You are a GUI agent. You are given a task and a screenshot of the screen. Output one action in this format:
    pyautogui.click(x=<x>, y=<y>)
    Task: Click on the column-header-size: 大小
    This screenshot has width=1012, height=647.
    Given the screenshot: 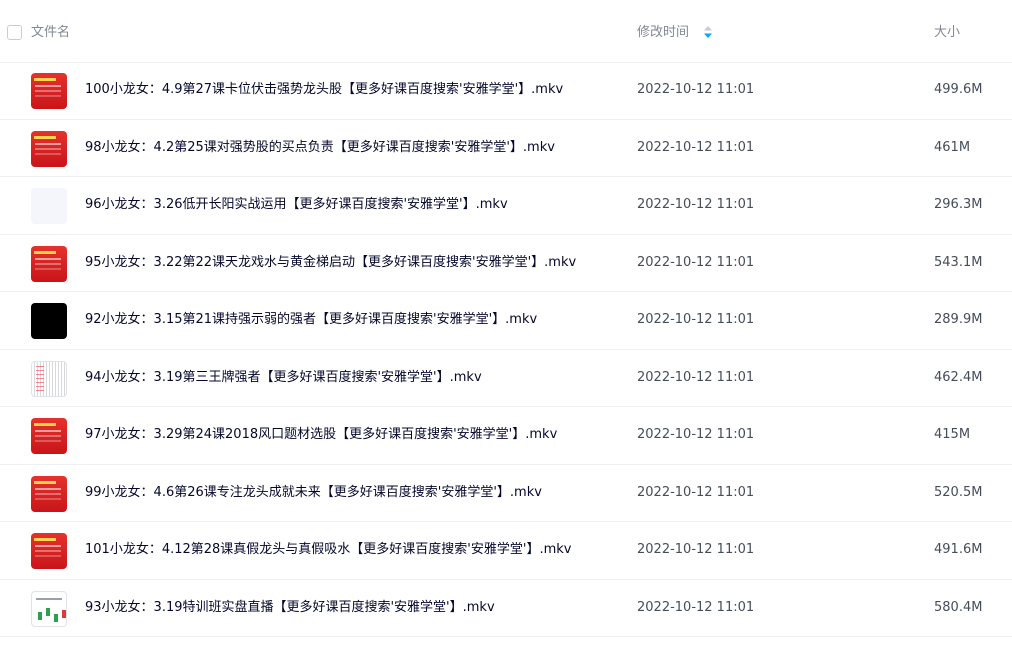 What is the action you would take?
    pyautogui.click(x=947, y=33)
    